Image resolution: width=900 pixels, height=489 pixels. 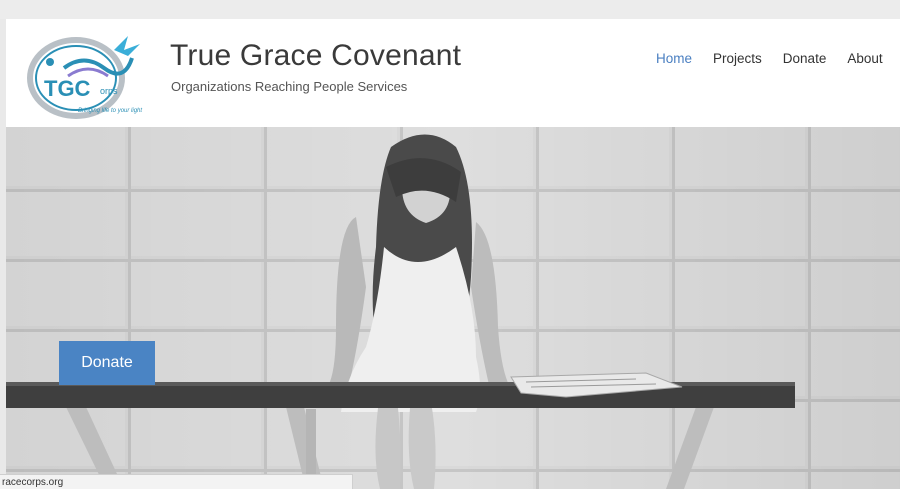 I want to click on site-logo: TGC orps Bringing life to your light, so click(x=89, y=74).